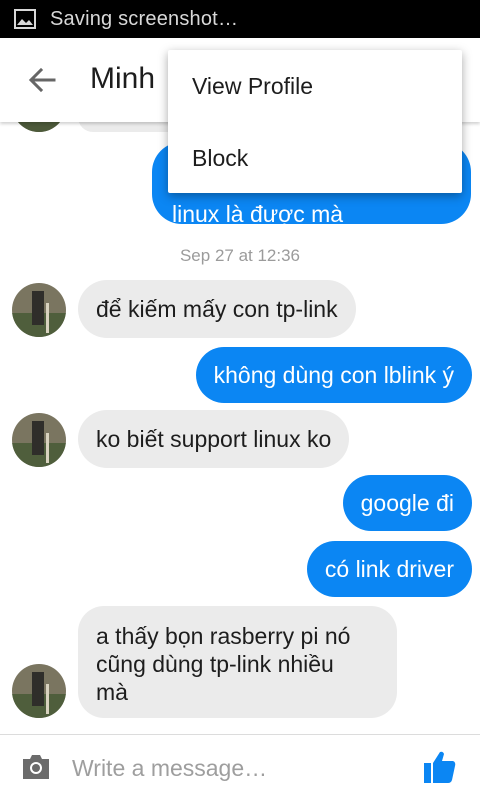  What do you see at coordinates (223, 636) in the screenshot?
I see `message-text-line: a thấy bọn rasberry pi nó` at bounding box center [223, 636].